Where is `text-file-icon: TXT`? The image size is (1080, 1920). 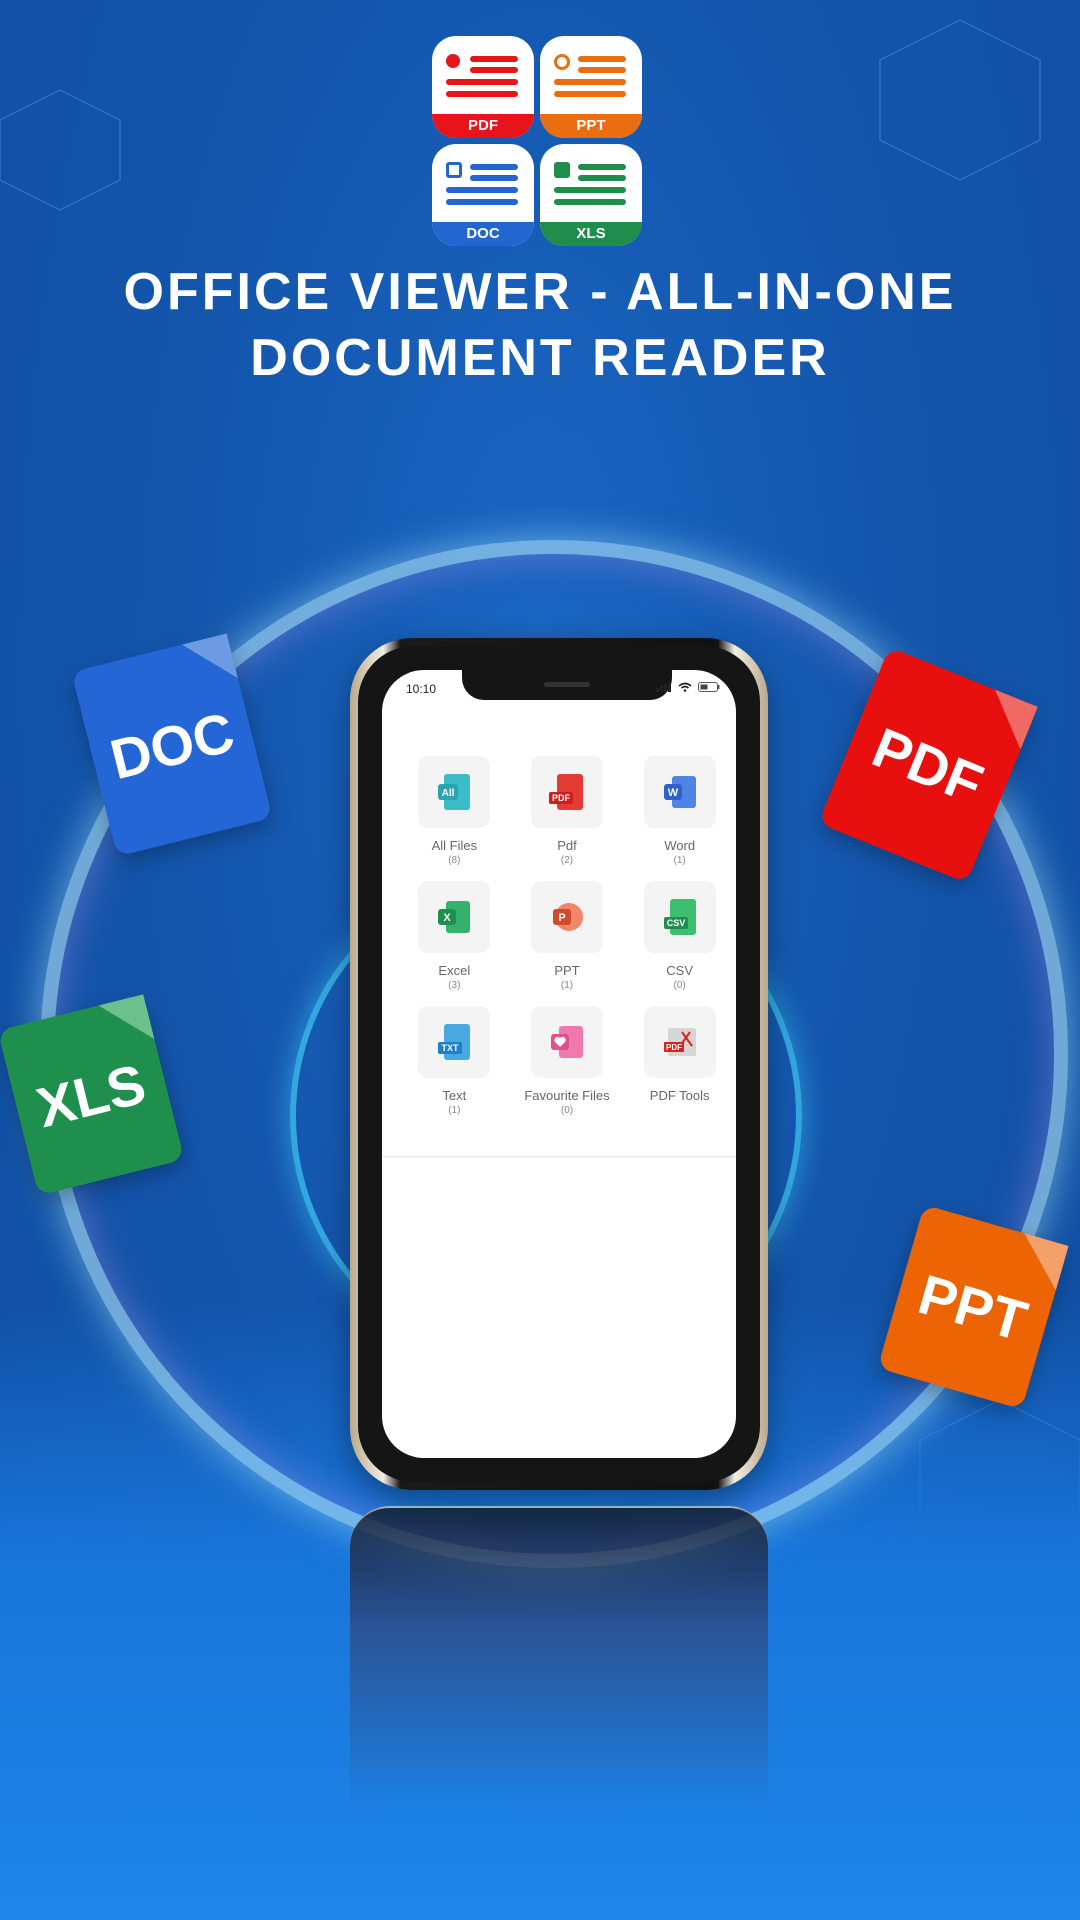 text-file-icon: TXT is located at coordinates (454, 1042).